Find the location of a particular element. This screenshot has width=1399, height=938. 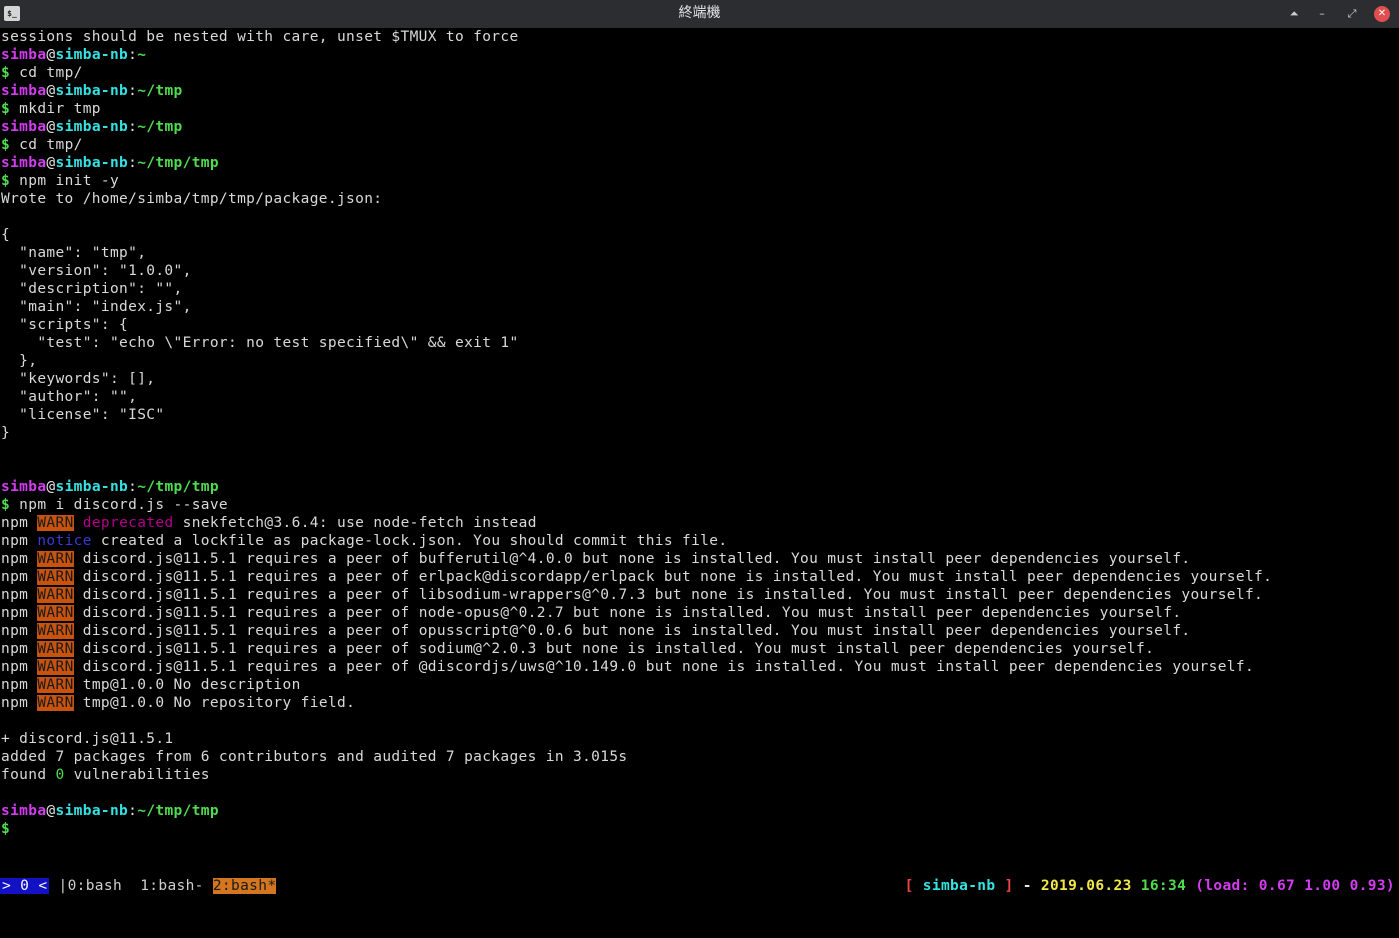

tmux-window-list: > 0 < |0:bash 1:bash- 2:bash* is located at coordinates (138, 886).